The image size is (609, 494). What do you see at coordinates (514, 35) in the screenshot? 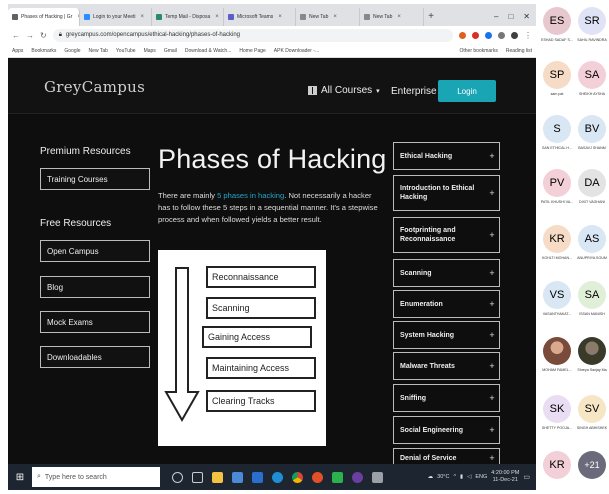
I see `profile-icon` at bounding box center [514, 35].